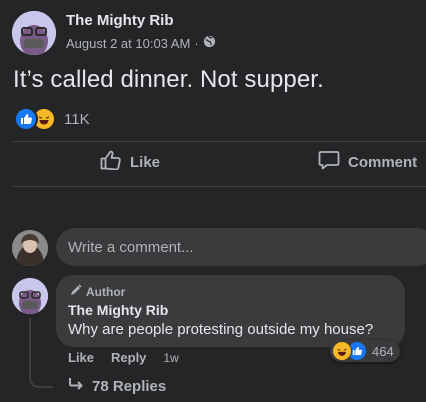  I want to click on comment-like-button: Like, so click(81, 357).